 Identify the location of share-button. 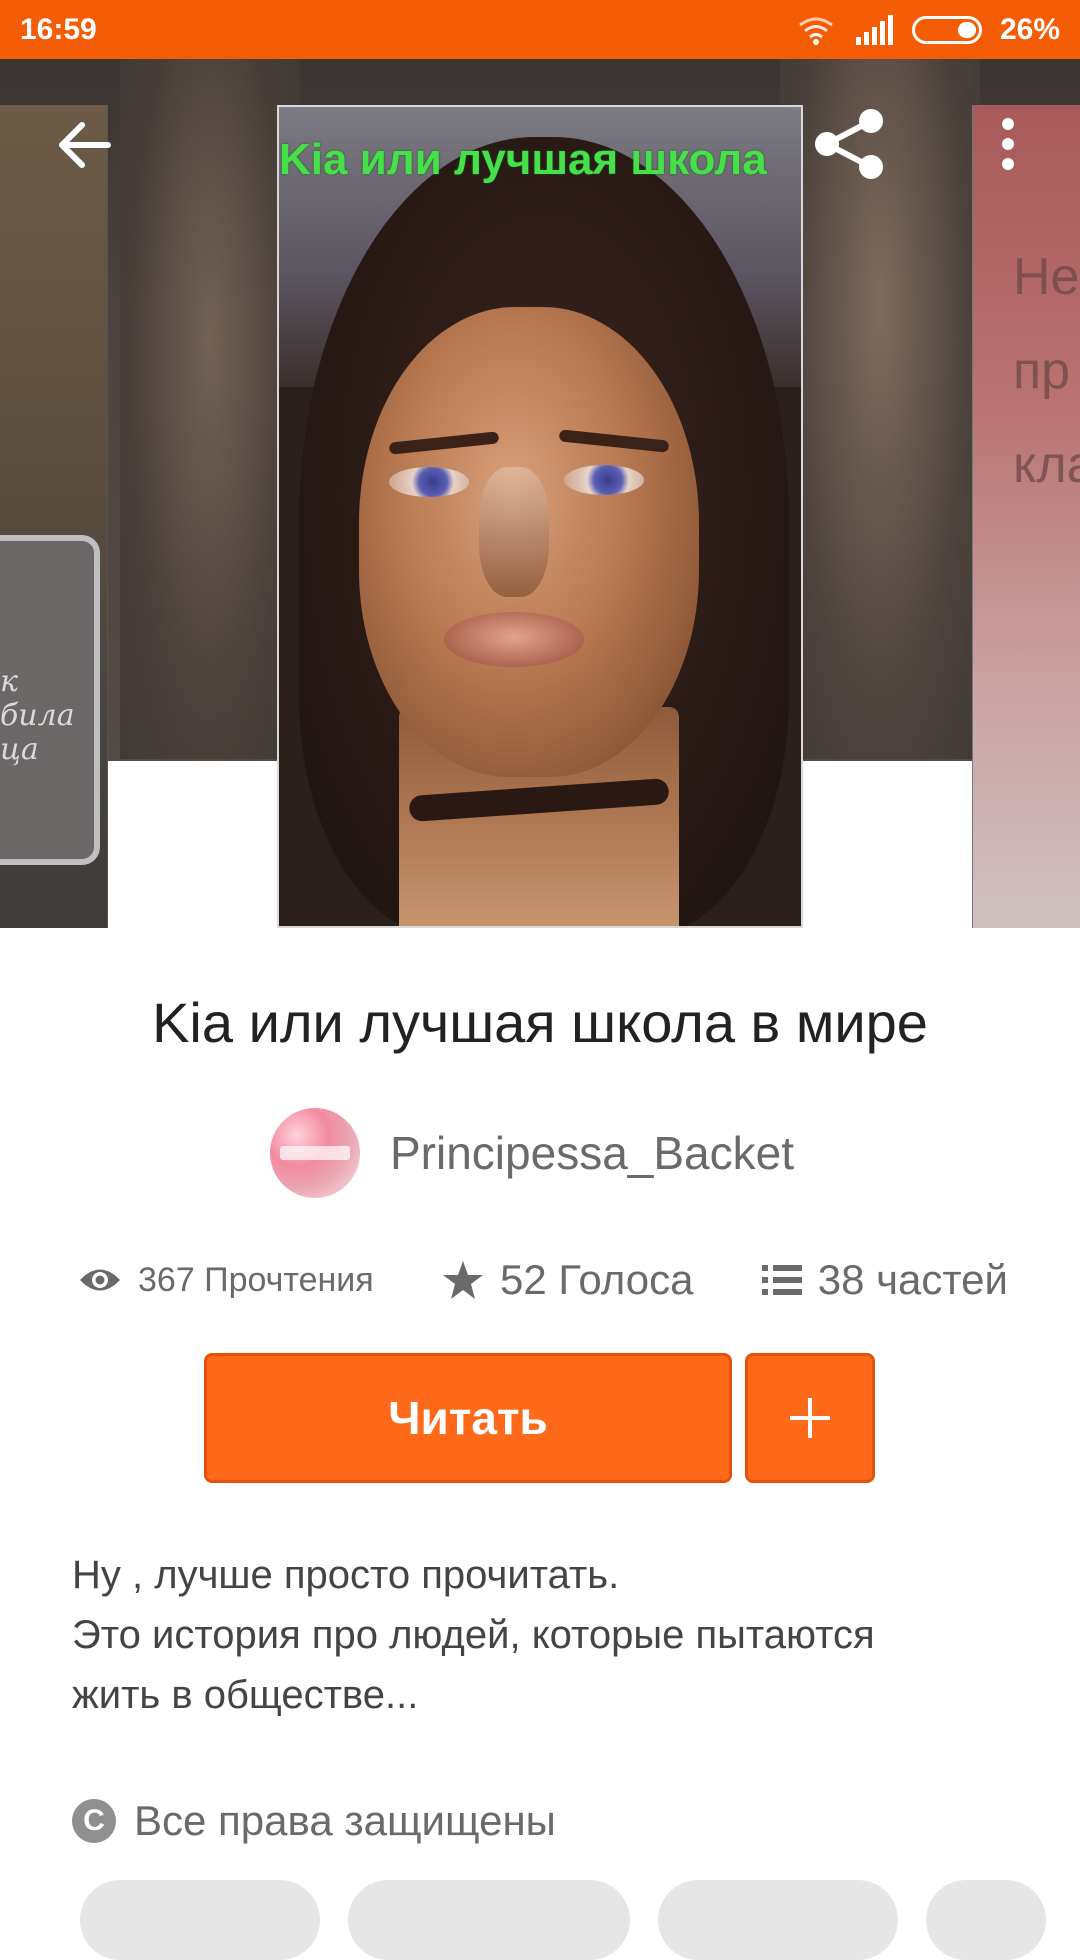
(850, 144).